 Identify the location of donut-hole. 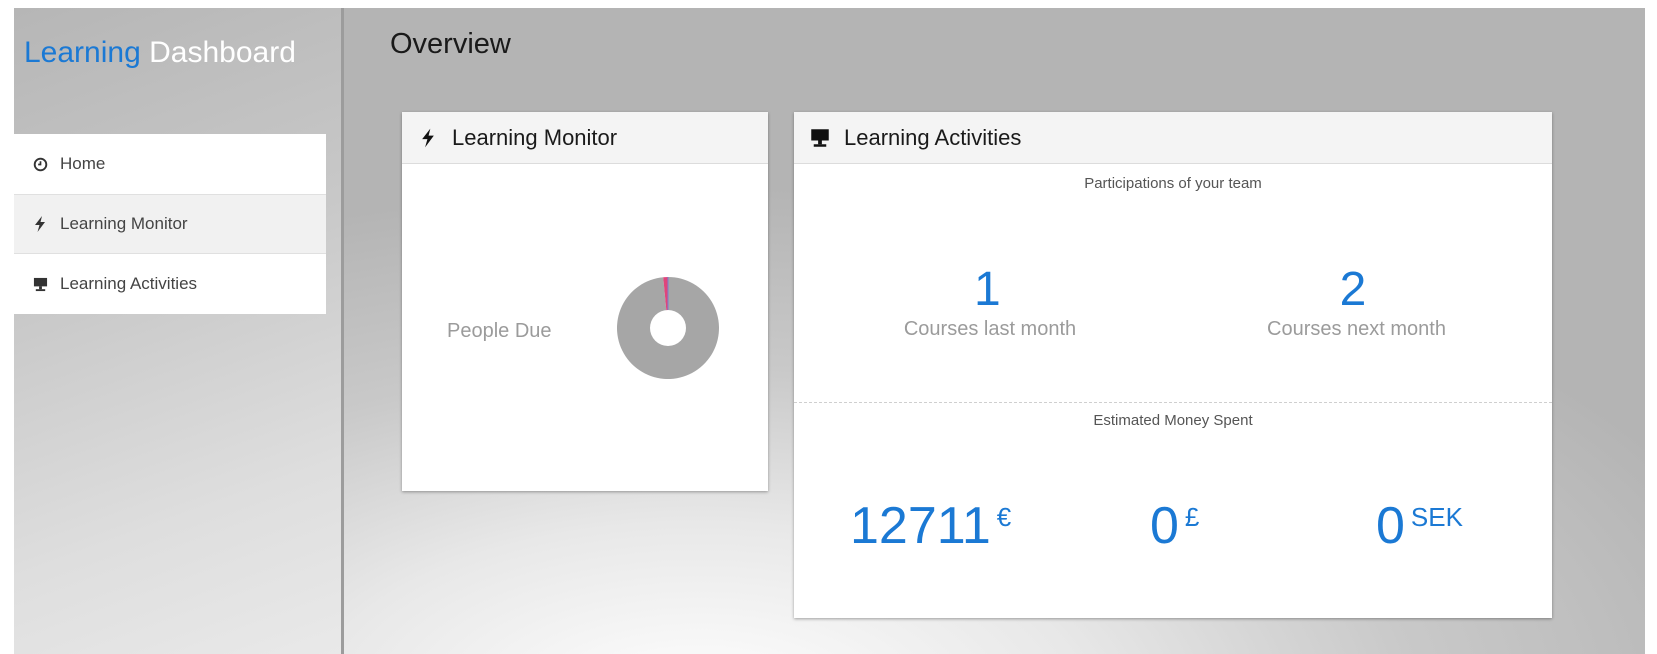
(668, 328).